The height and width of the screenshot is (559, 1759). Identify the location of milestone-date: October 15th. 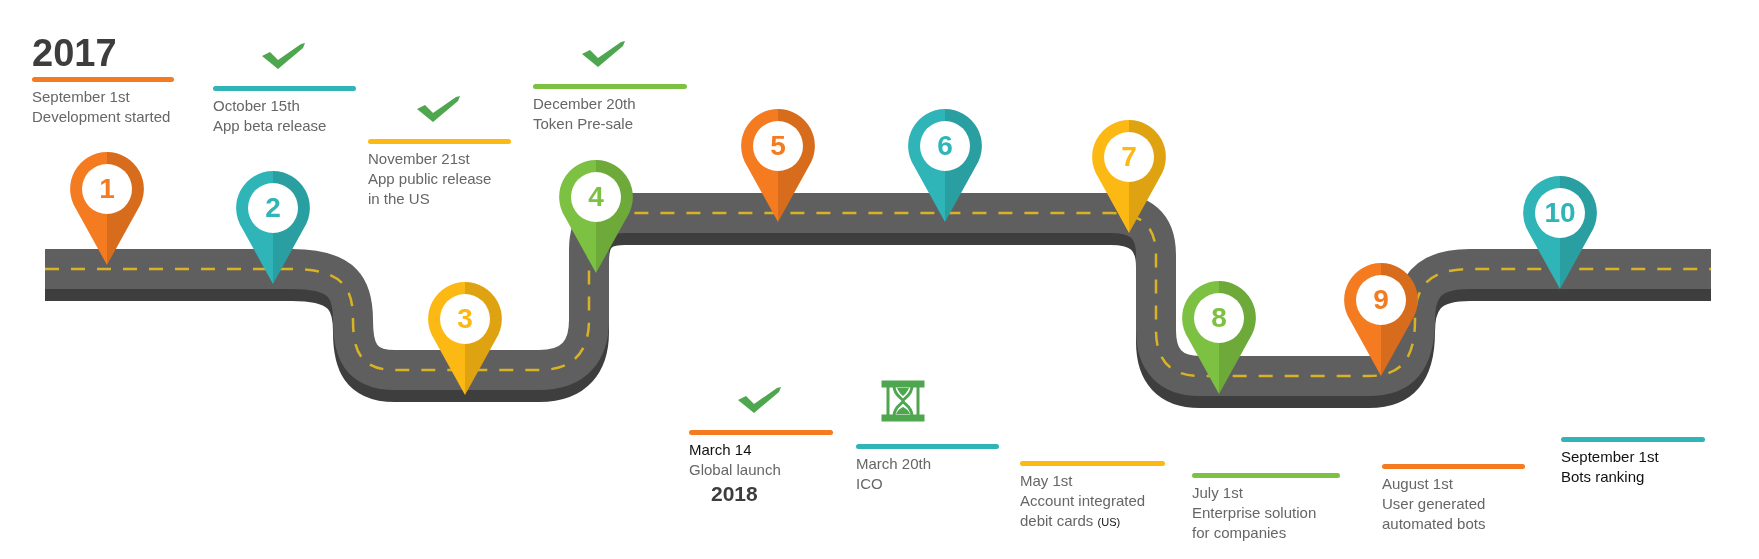
(257, 106).